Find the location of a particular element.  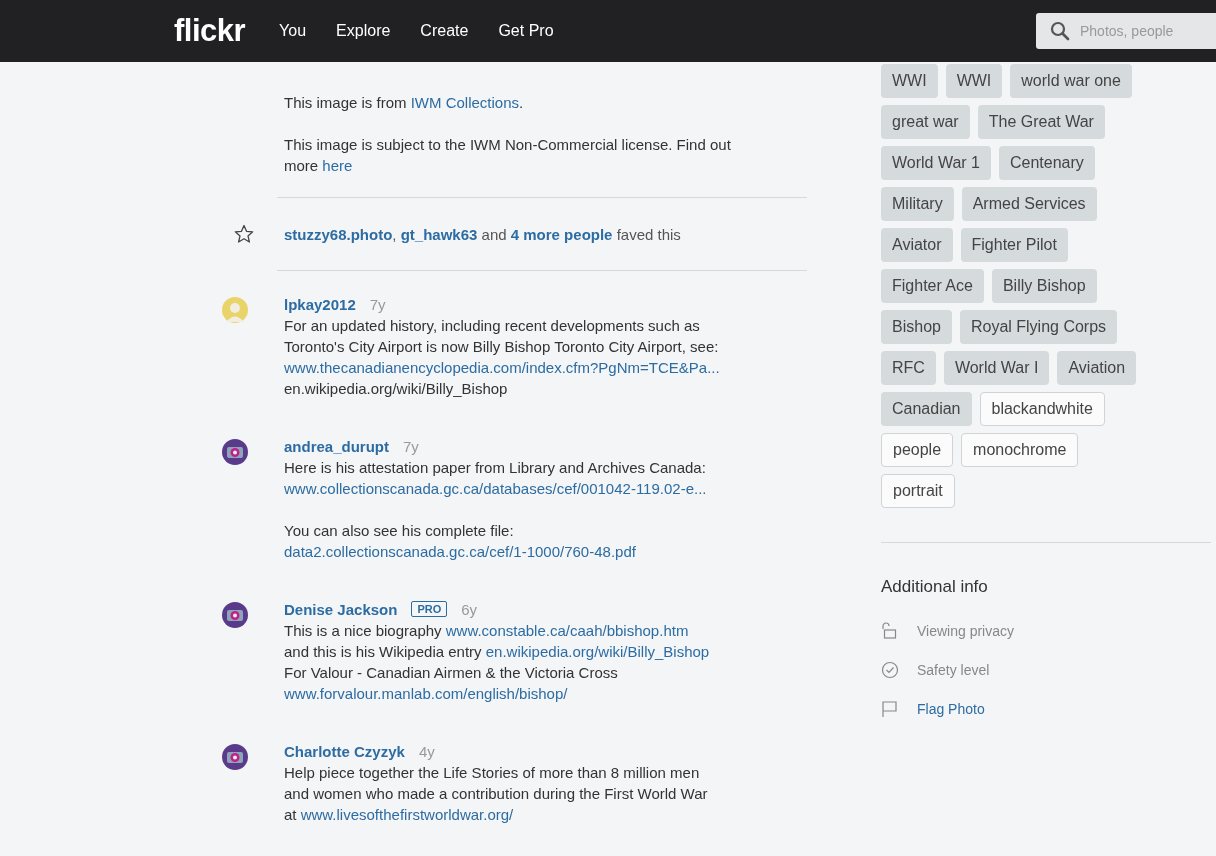

comment-text: For Valour - Canadian Airmen & the Victoria Cross is located at coordinates (451, 673).